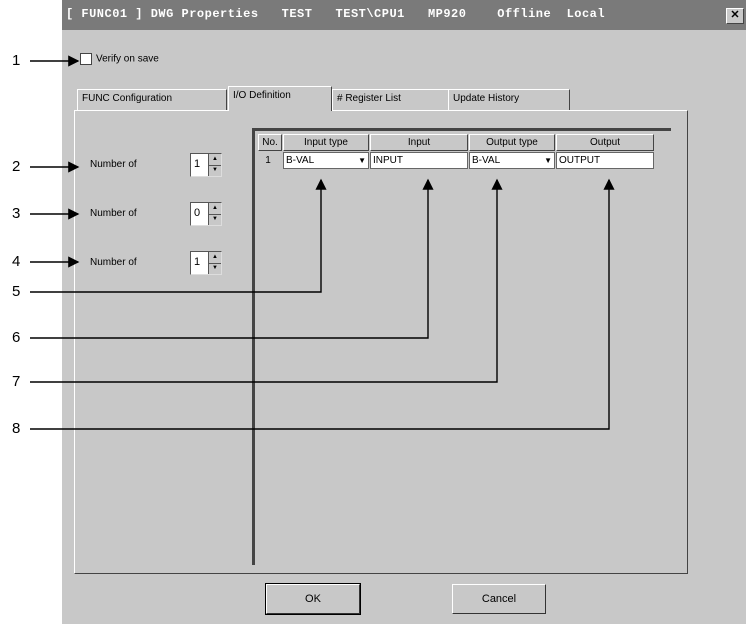 The width and height of the screenshot is (746, 624). What do you see at coordinates (16, 60) in the screenshot?
I see `callout-1: 1` at bounding box center [16, 60].